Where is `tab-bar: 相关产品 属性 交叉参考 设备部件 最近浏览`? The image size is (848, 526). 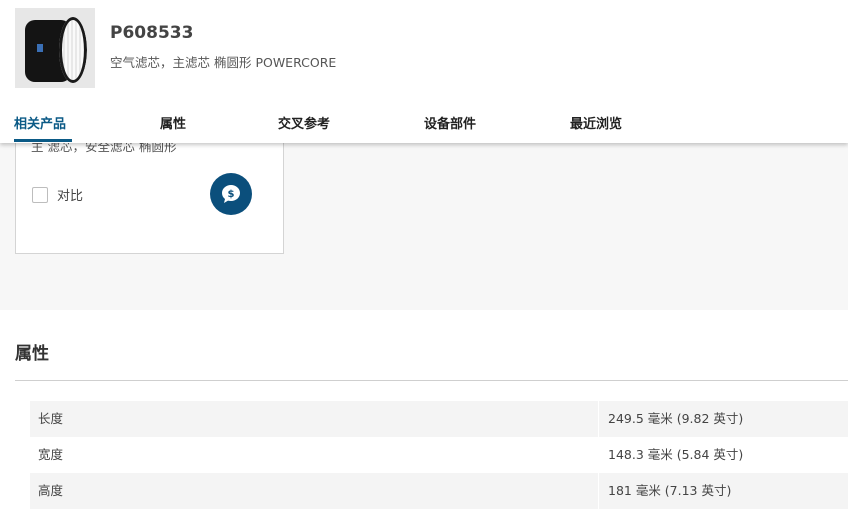 tab-bar: 相关产品 属性 交叉参考 设备部件 最近浏览 is located at coordinates (424, 125).